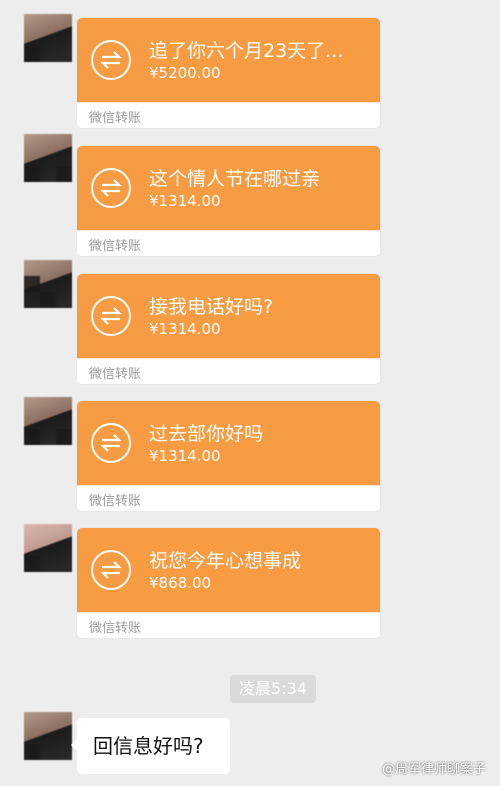 Image resolution: width=500 pixels, height=786 pixels. What do you see at coordinates (225, 561) in the screenshot?
I see `transfer-note: 祝您今年心想事成` at bounding box center [225, 561].